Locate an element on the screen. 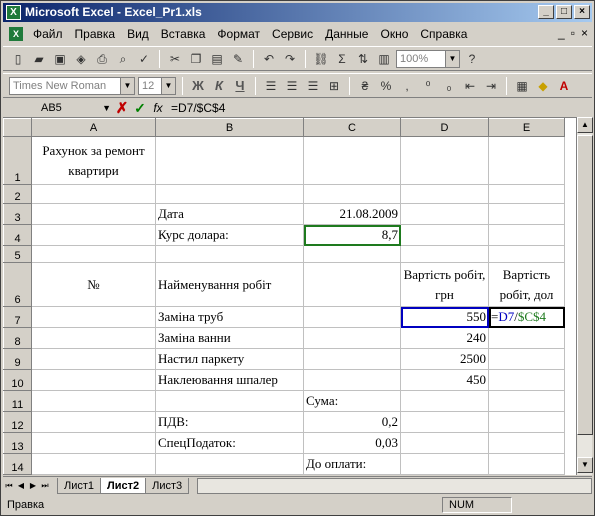 The image size is (595, 516). scroll-down-icon: ▼ is located at coordinates (585, 465).